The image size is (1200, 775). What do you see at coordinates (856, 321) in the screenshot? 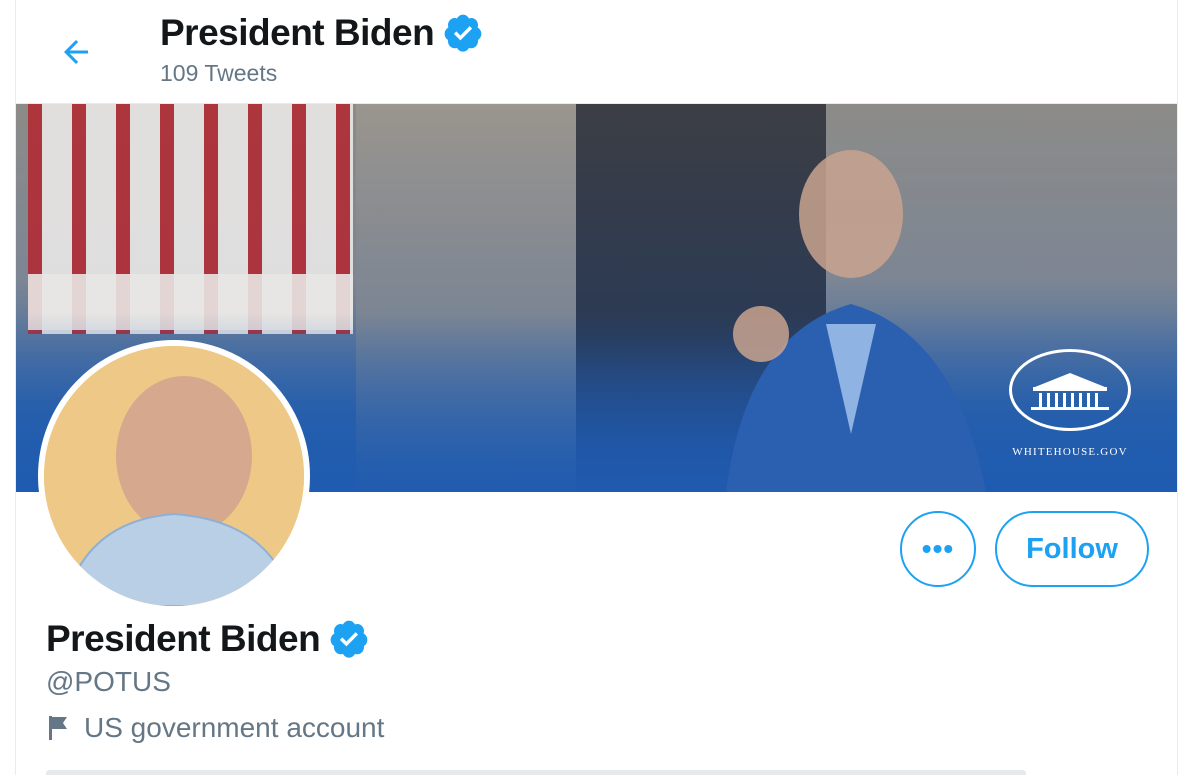
I see `banner-person-placeholder` at bounding box center [856, 321].